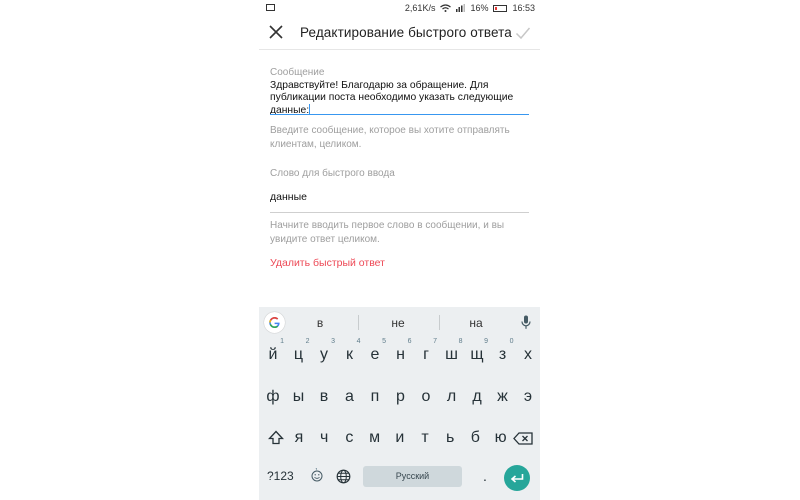  Describe the element at coordinates (406, 32) in the screenshot. I see `page-title: Редактирование быстрого ответа` at that location.